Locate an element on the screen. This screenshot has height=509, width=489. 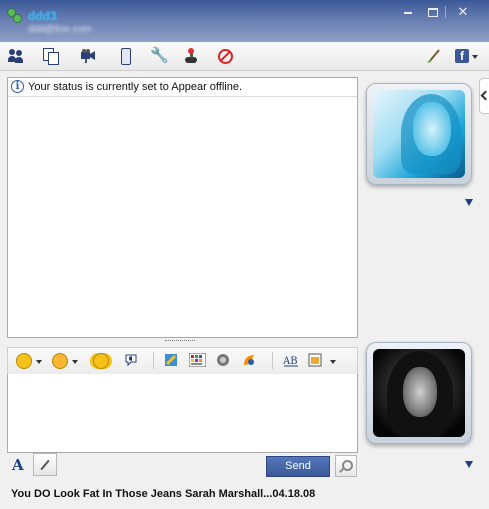
winks-button is located at coordinates (251, 360).